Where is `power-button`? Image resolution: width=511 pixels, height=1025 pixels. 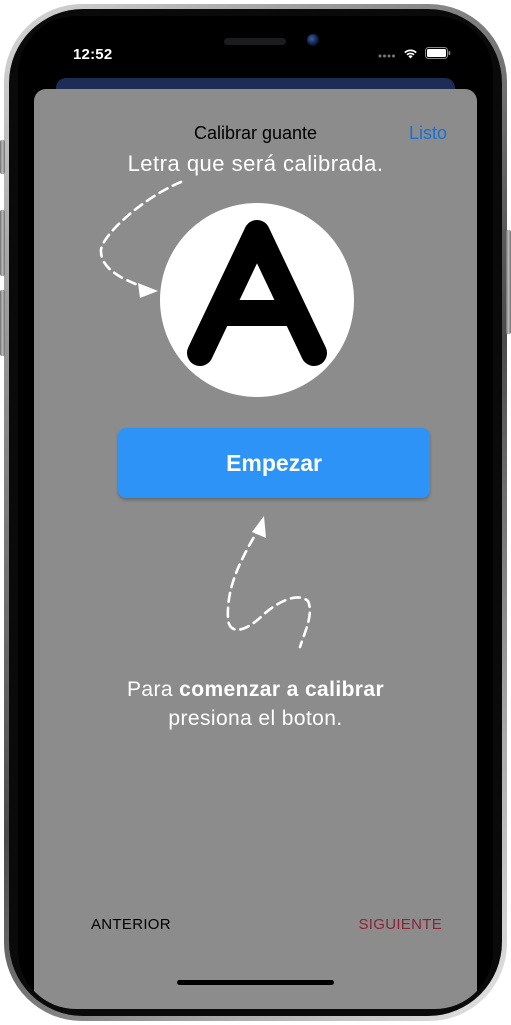
power-button is located at coordinates (508, 282).